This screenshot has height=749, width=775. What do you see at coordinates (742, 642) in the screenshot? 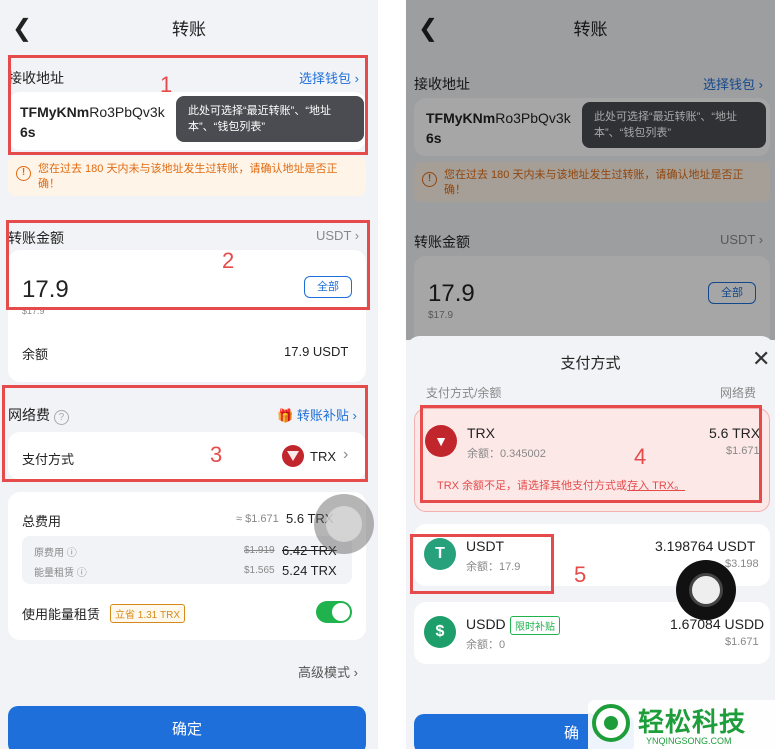
I see `option-fee-usd: $1.671` at bounding box center [742, 642].